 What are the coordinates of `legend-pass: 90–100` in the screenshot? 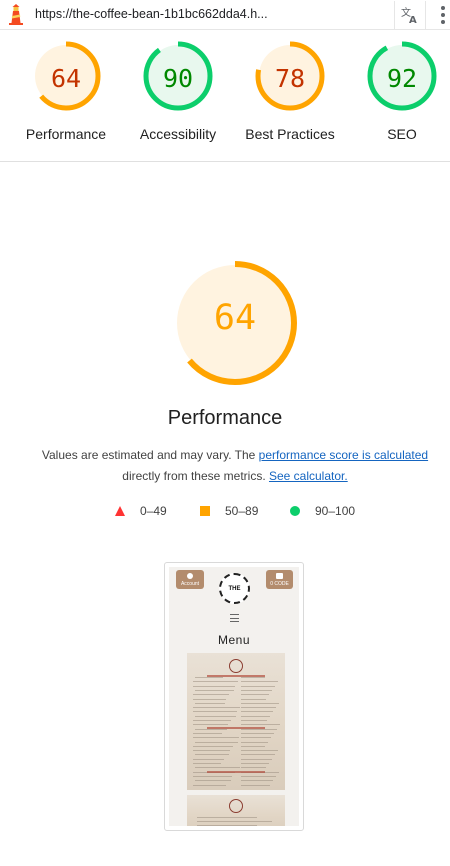 It's located at (322, 511).